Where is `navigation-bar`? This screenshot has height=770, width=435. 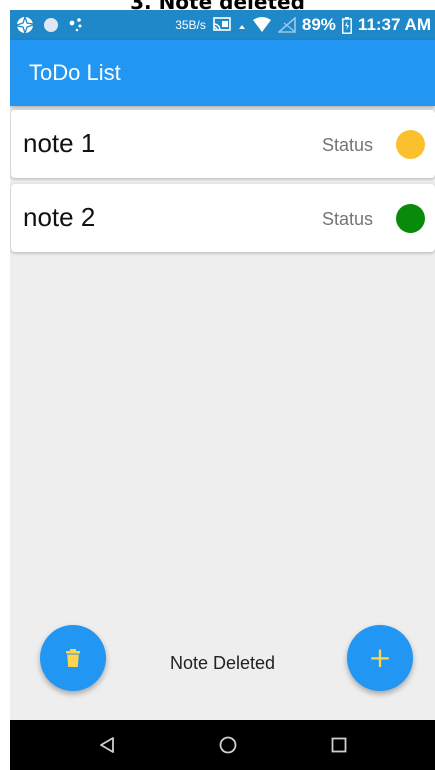 navigation-bar is located at coordinates (222, 745).